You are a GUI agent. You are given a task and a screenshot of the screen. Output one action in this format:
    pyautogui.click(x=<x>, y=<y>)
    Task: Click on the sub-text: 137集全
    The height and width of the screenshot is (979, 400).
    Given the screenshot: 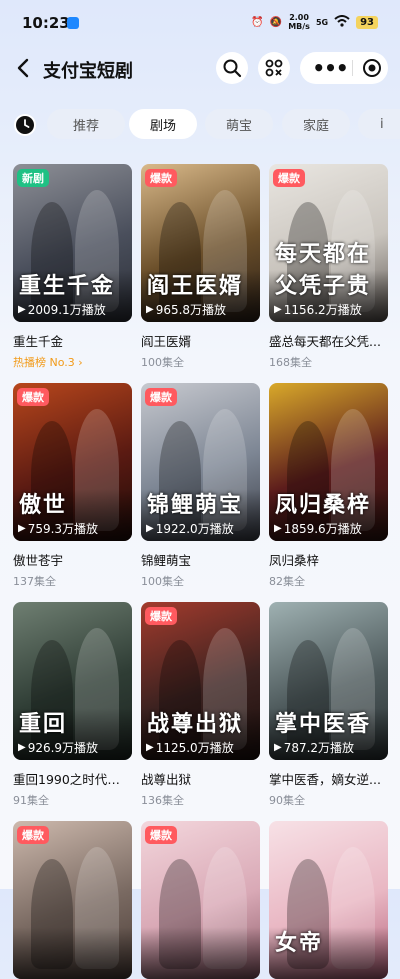 What is the action you would take?
    pyautogui.click(x=34, y=581)
    